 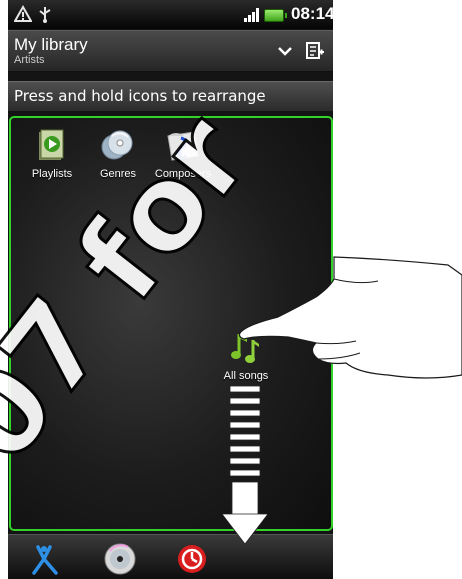 What do you see at coordinates (46, 559) in the screenshot?
I see `artists-icon` at bounding box center [46, 559].